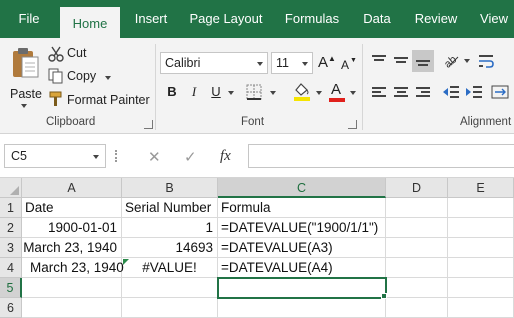 This screenshot has height=318, width=514. Describe the element at coordinates (312, 19) in the screenshot. I see `tab-formulas: Formulas` at that location.